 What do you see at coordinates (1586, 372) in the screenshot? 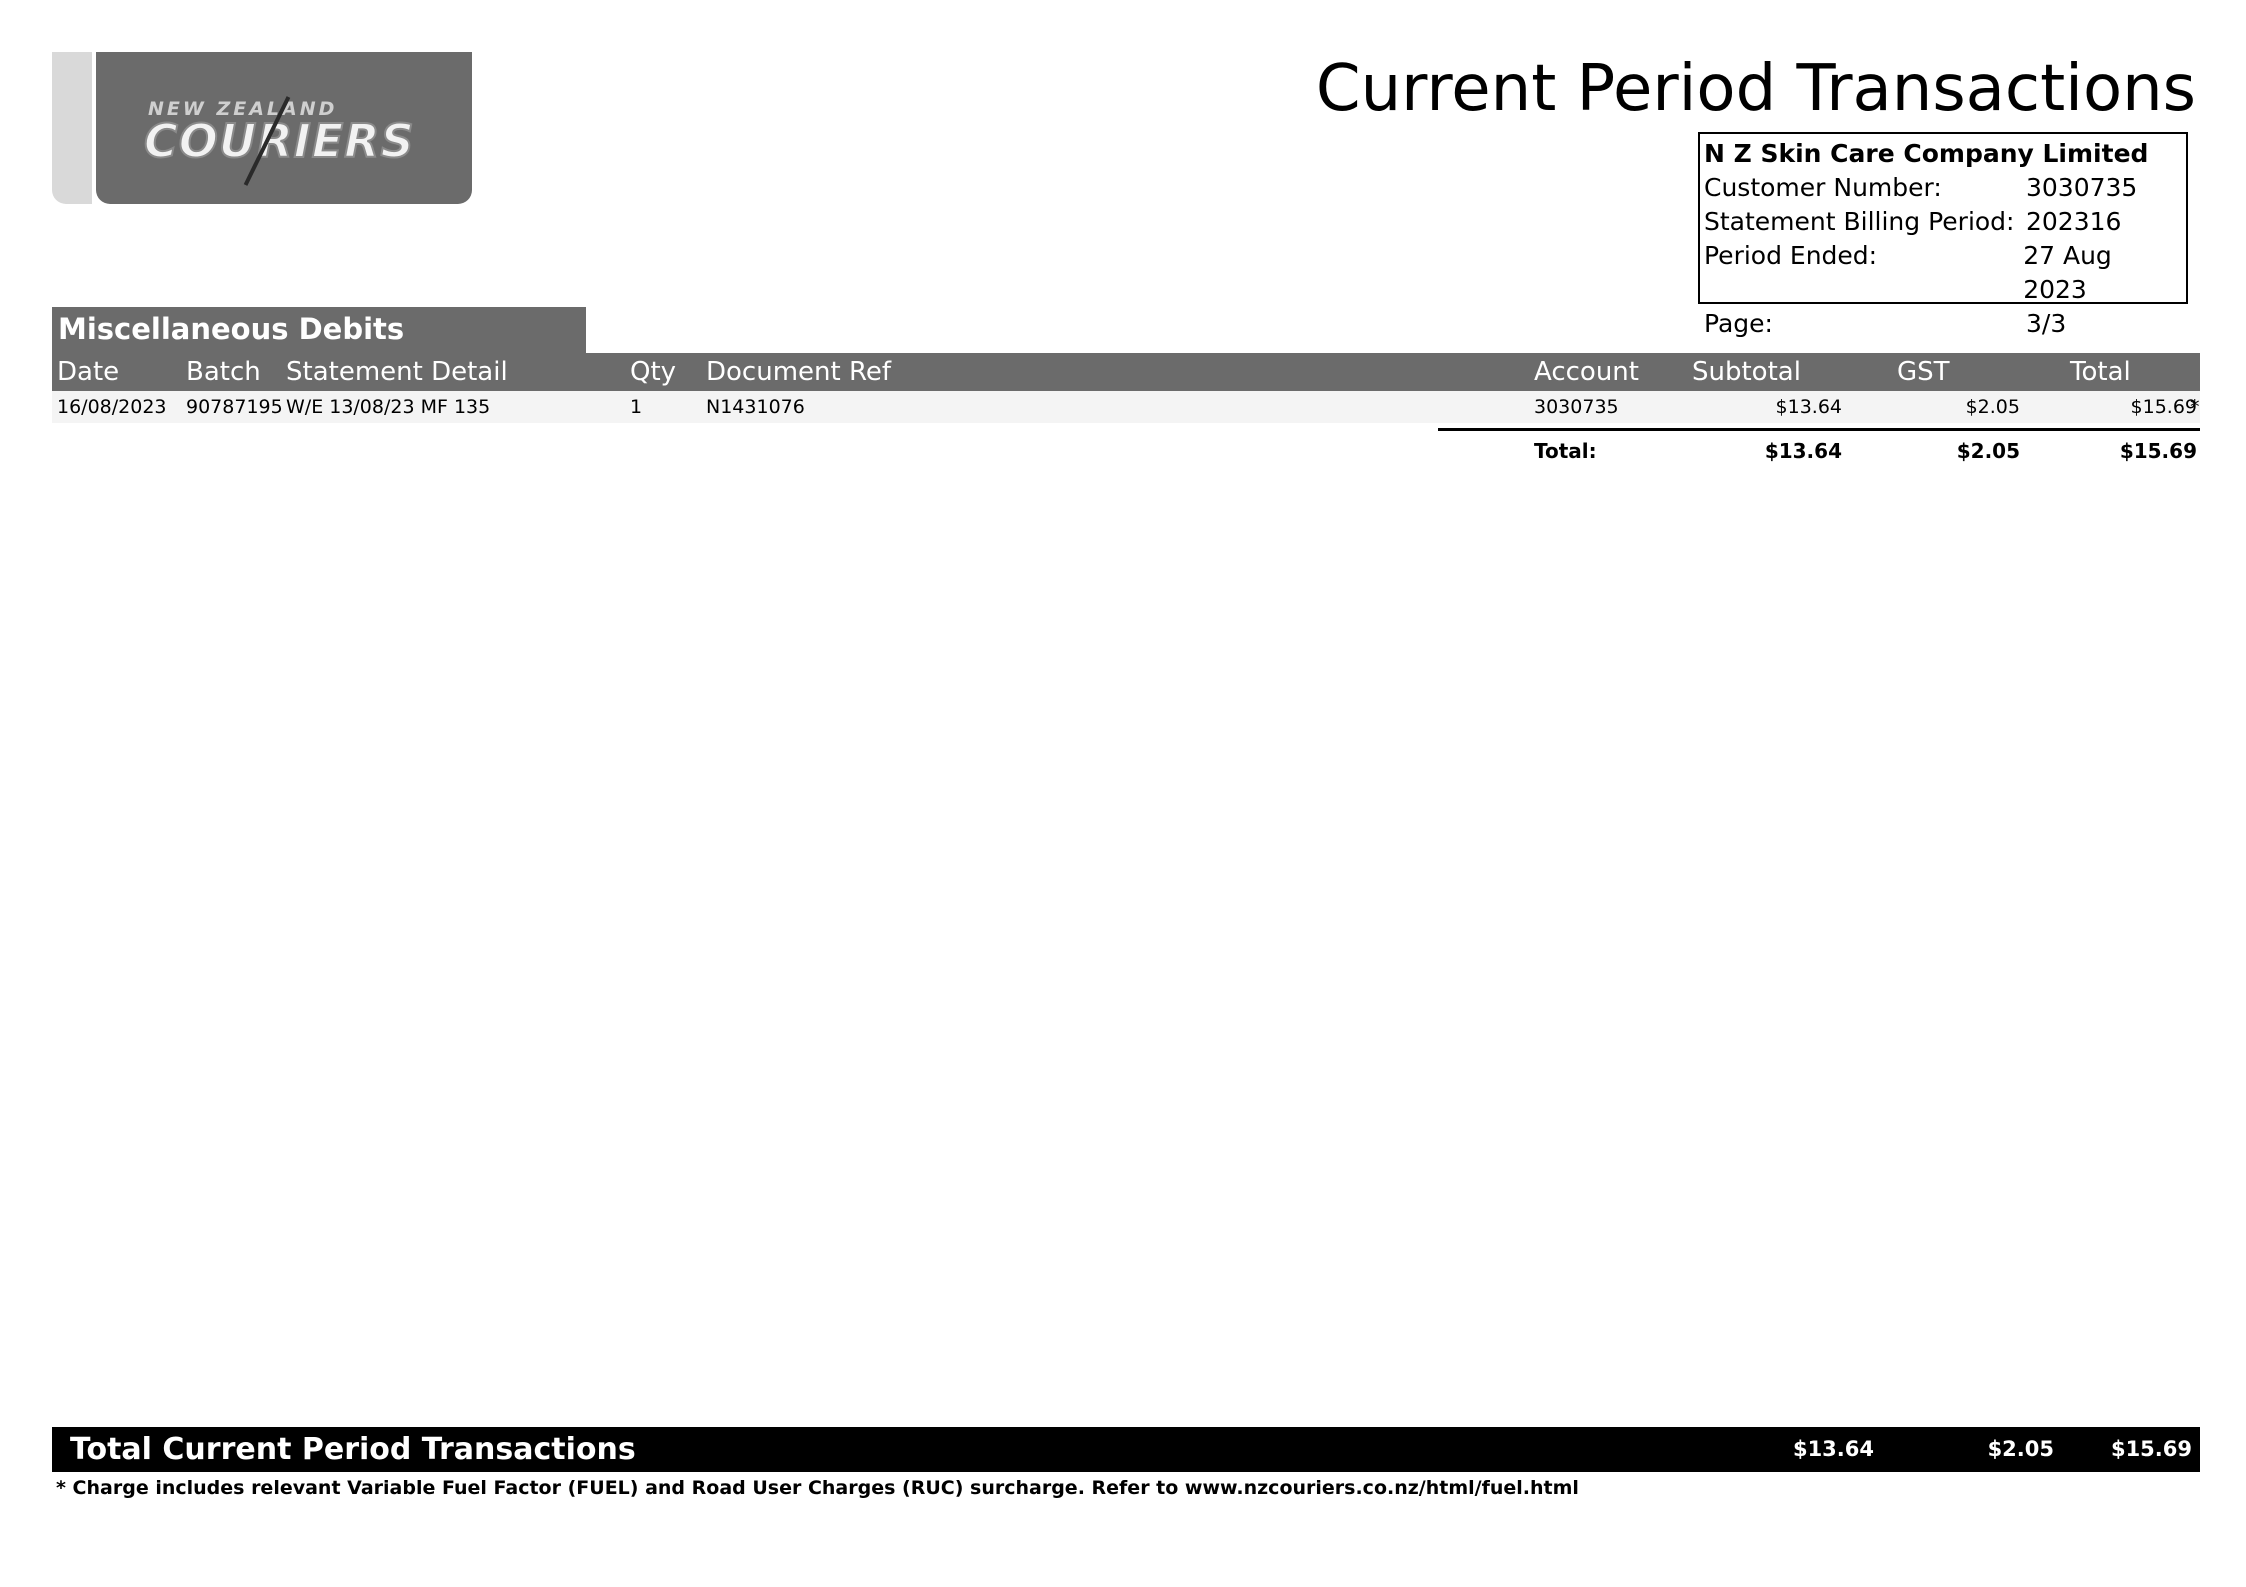
I see `header-account: Account` at bounding box center [1586, 372].